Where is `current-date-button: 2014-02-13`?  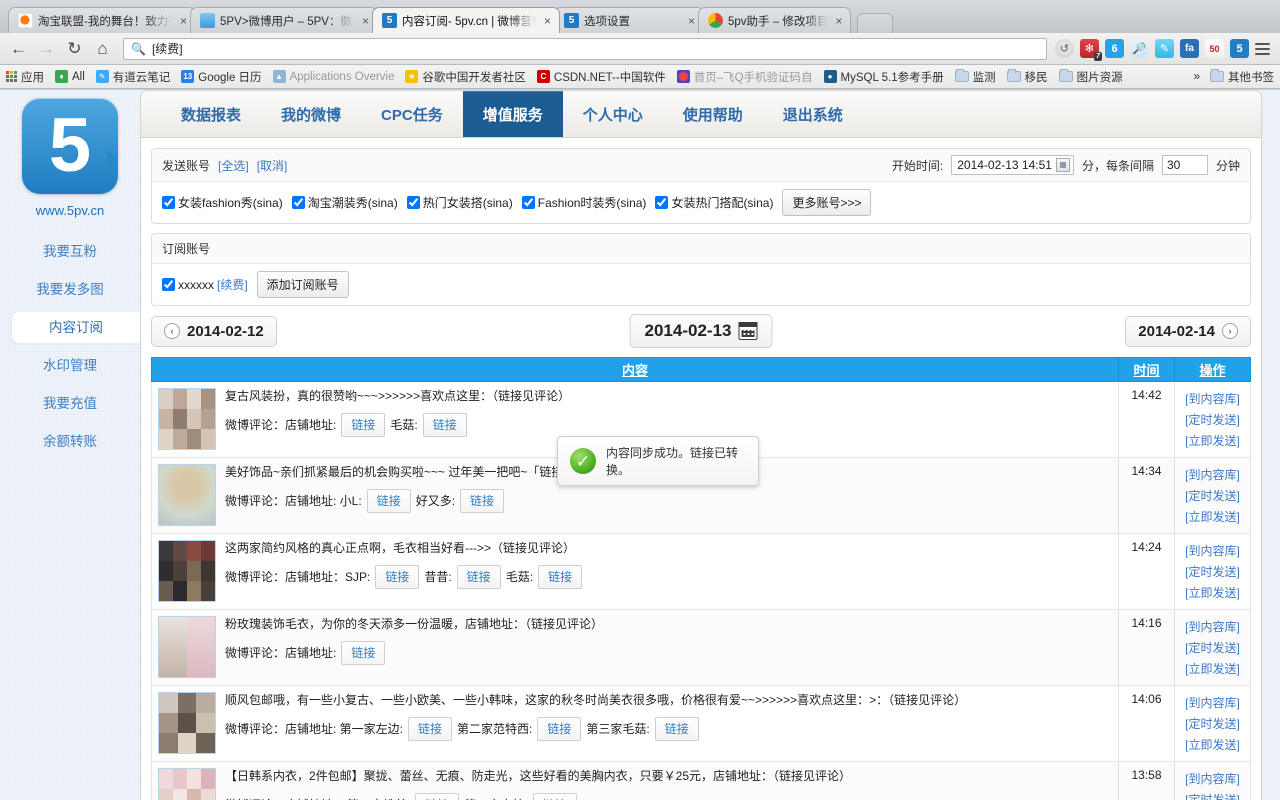 current-date-button: 2014-02-13 is located at coordinates (701, 331).